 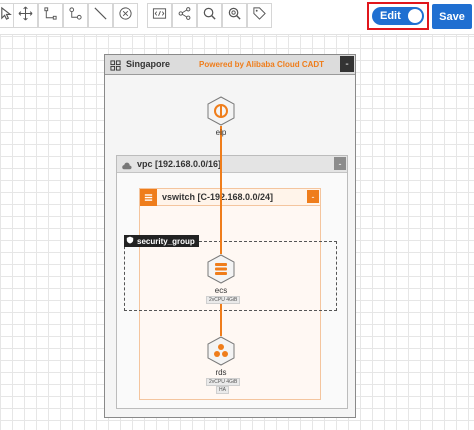 I want to click on region-collapse-button: -, so click(x=347, y=64).